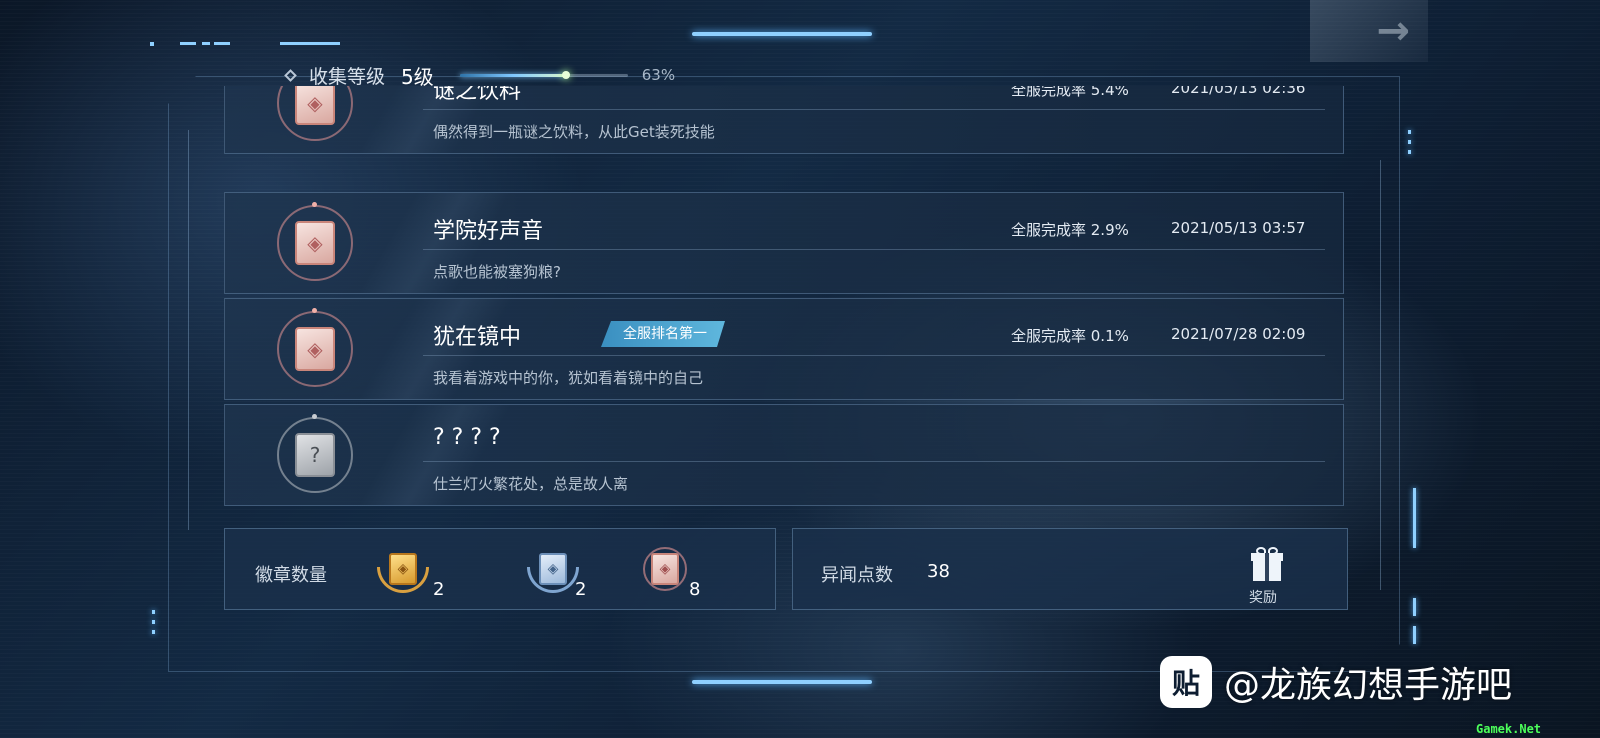 The height and width of the screenshot is (738, 1600). Describe the element at coordinates (568, 378) in the screenshot. I see `achievement-description: 我看着游戏中的你，犹如看着镜中的自己` at that location.